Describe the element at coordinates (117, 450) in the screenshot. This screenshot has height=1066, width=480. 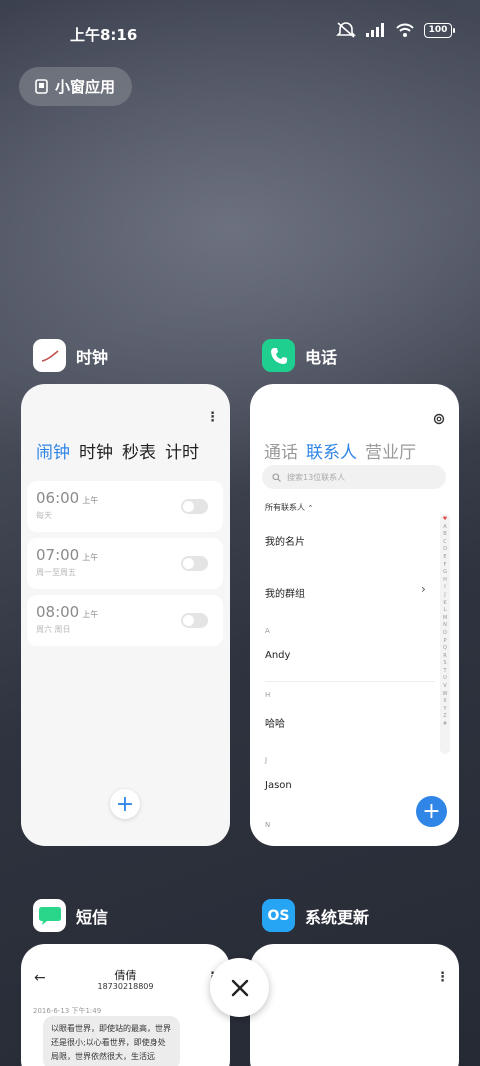
I see `clock-tabs: 闹钟 时钟 秒表 计时` at that location.